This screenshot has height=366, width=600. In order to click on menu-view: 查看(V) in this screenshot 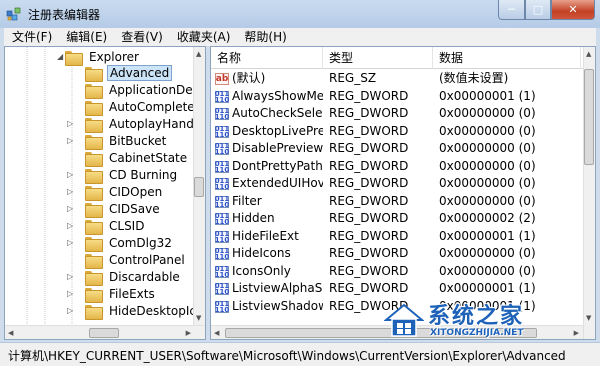, I will do `click(141, 37)`.